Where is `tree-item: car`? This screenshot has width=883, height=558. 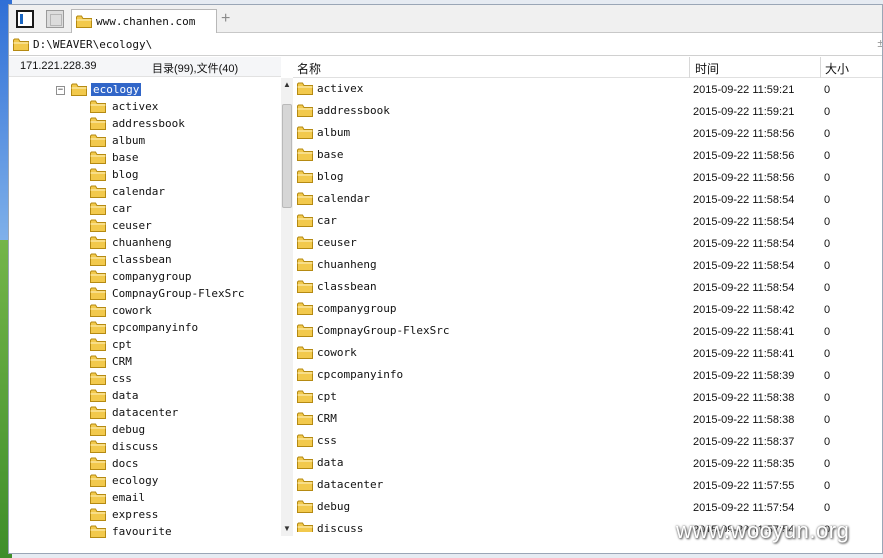
tree-item: car is located at coordinates (112, 208).